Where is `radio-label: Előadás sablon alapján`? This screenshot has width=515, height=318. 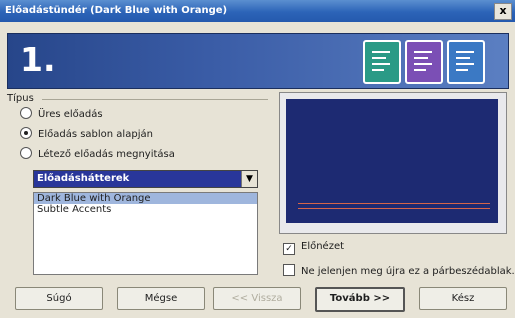
radio-label: Előadás sablon alapján is located at coordinates (95, 134).